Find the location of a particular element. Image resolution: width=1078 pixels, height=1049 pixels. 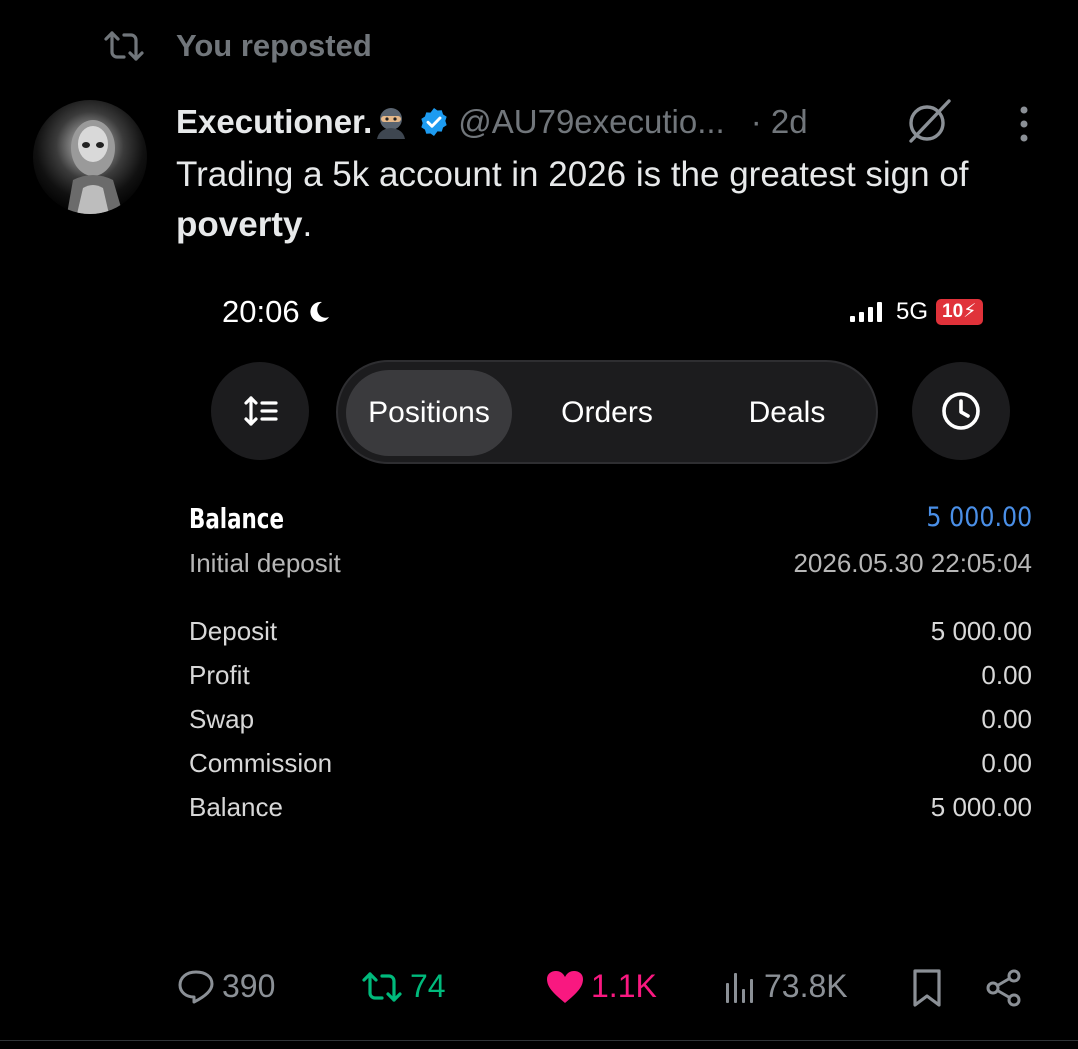

phone-clock: 20:06 is located at coordinates (261, 311).